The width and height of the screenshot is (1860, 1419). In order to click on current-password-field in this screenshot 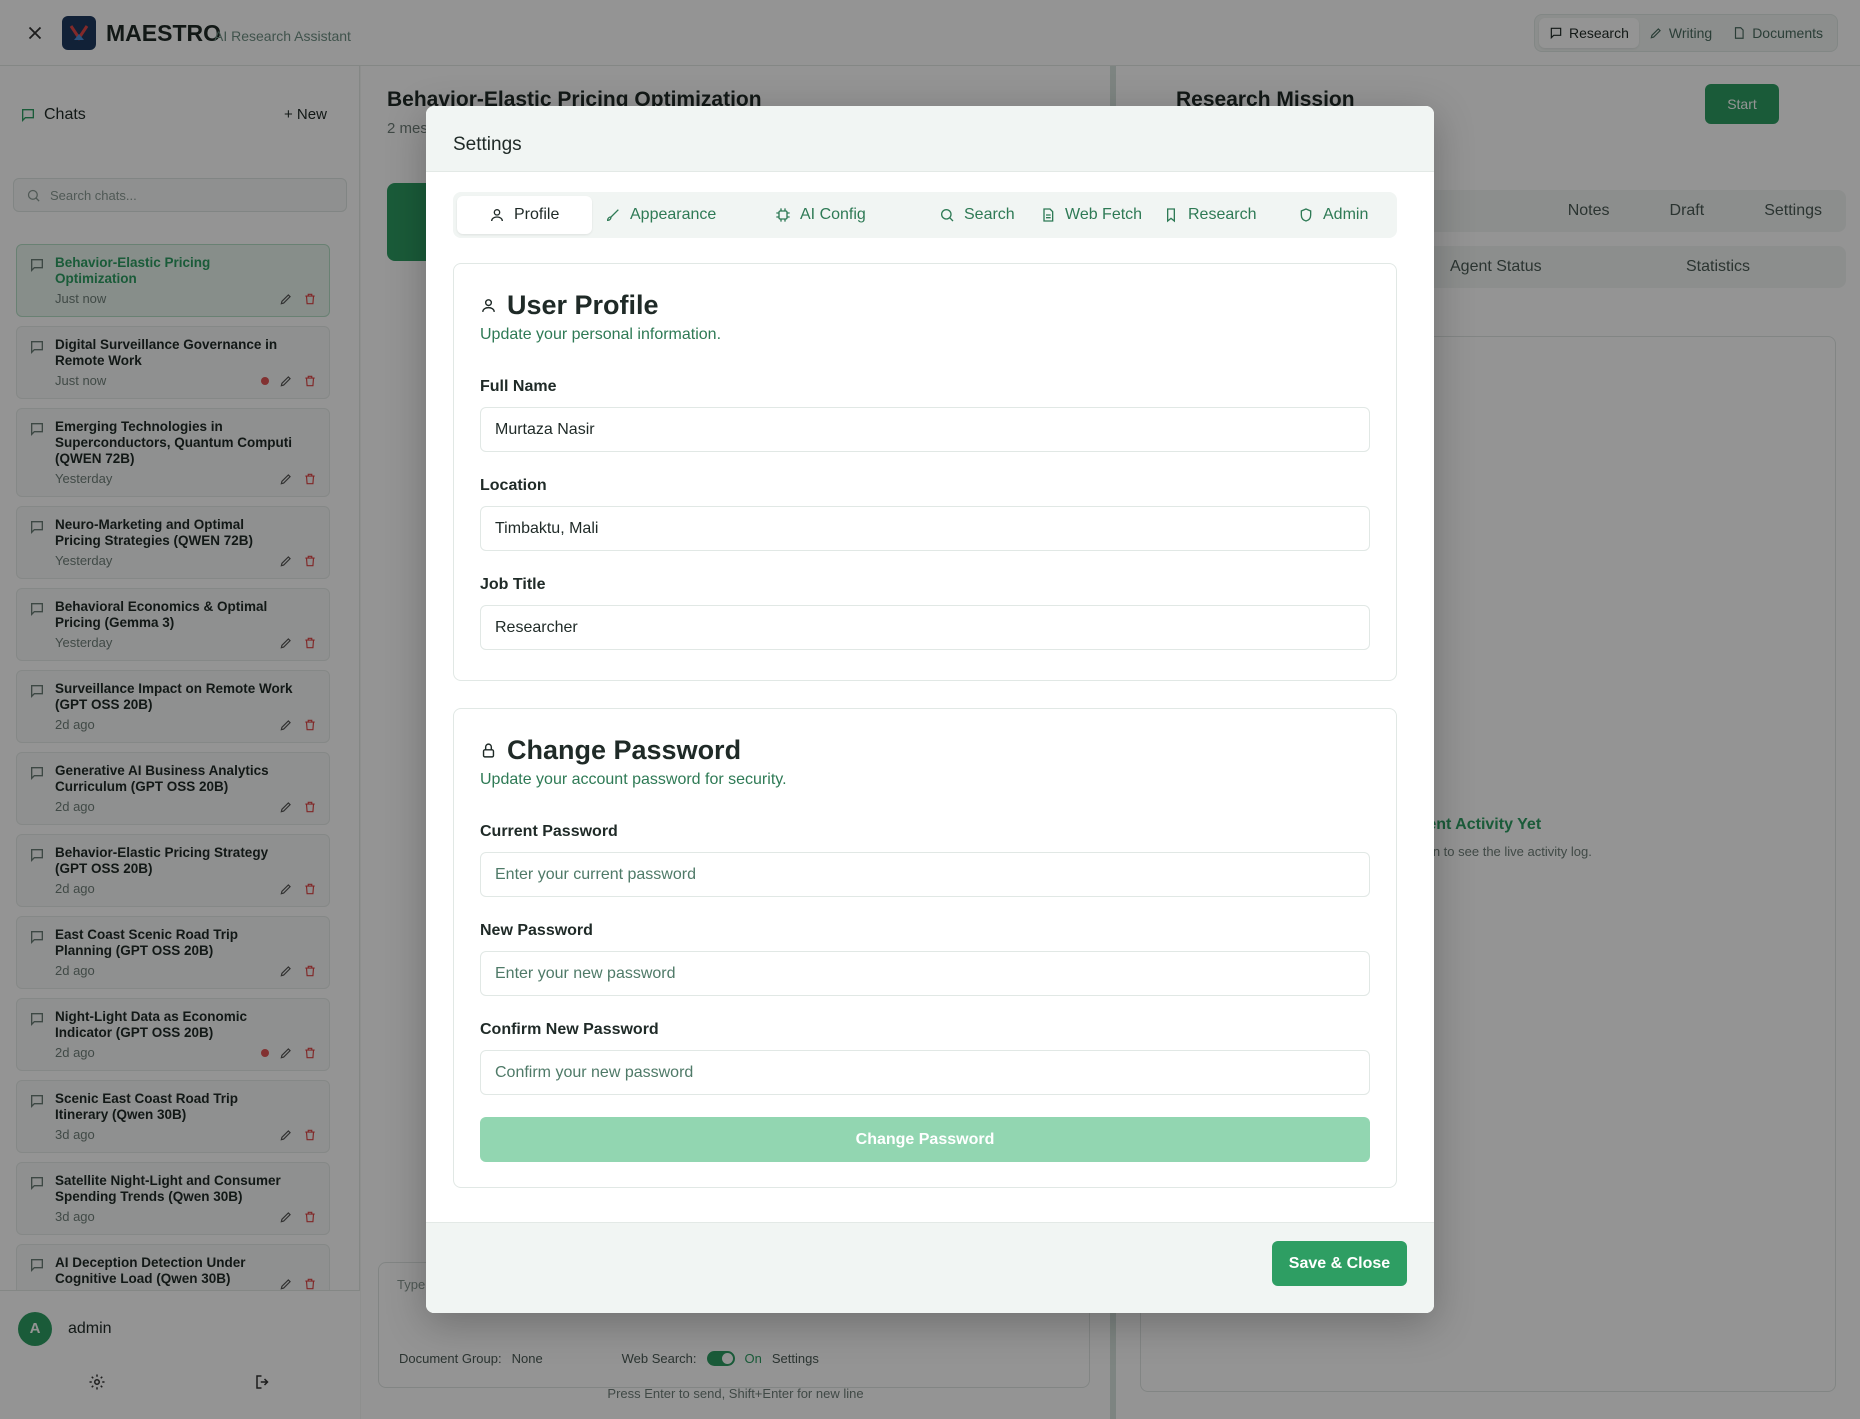, I will do `click(925, 874)`.